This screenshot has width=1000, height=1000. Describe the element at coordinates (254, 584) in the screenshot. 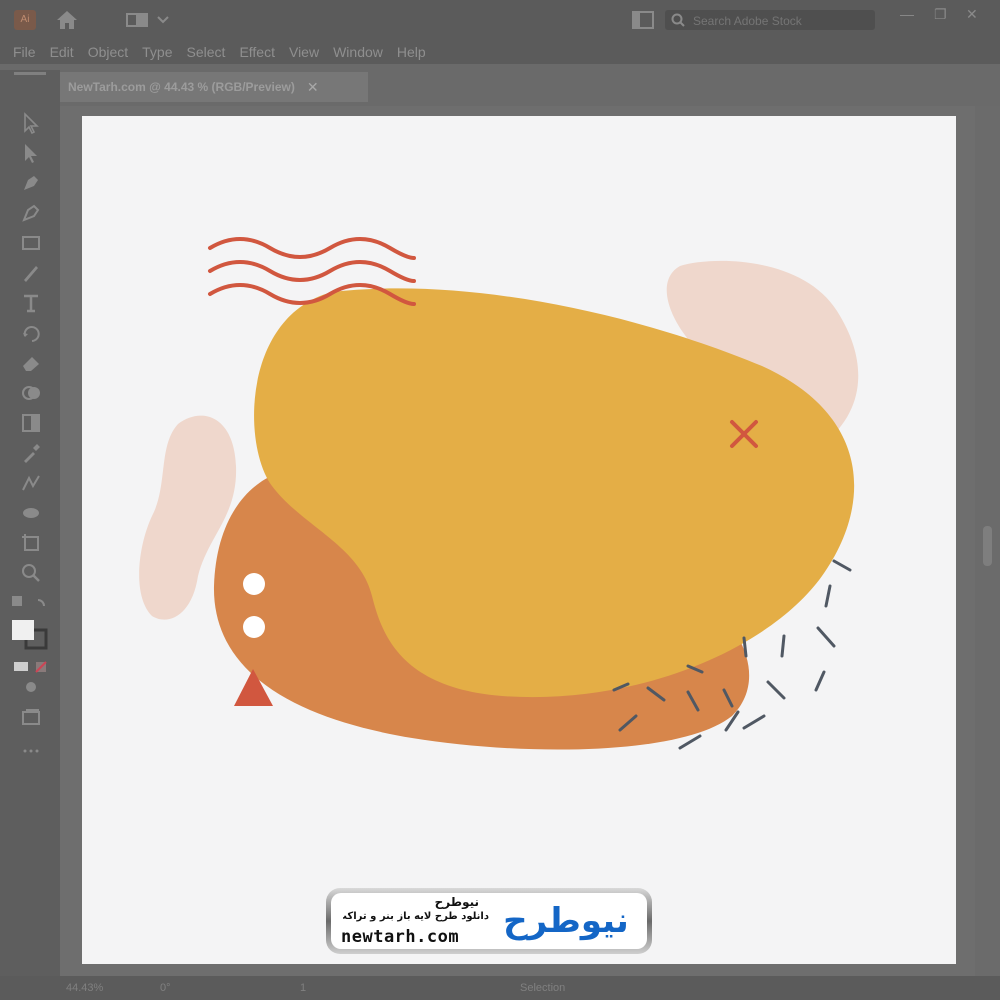

I see `white-dot-top` at that location.